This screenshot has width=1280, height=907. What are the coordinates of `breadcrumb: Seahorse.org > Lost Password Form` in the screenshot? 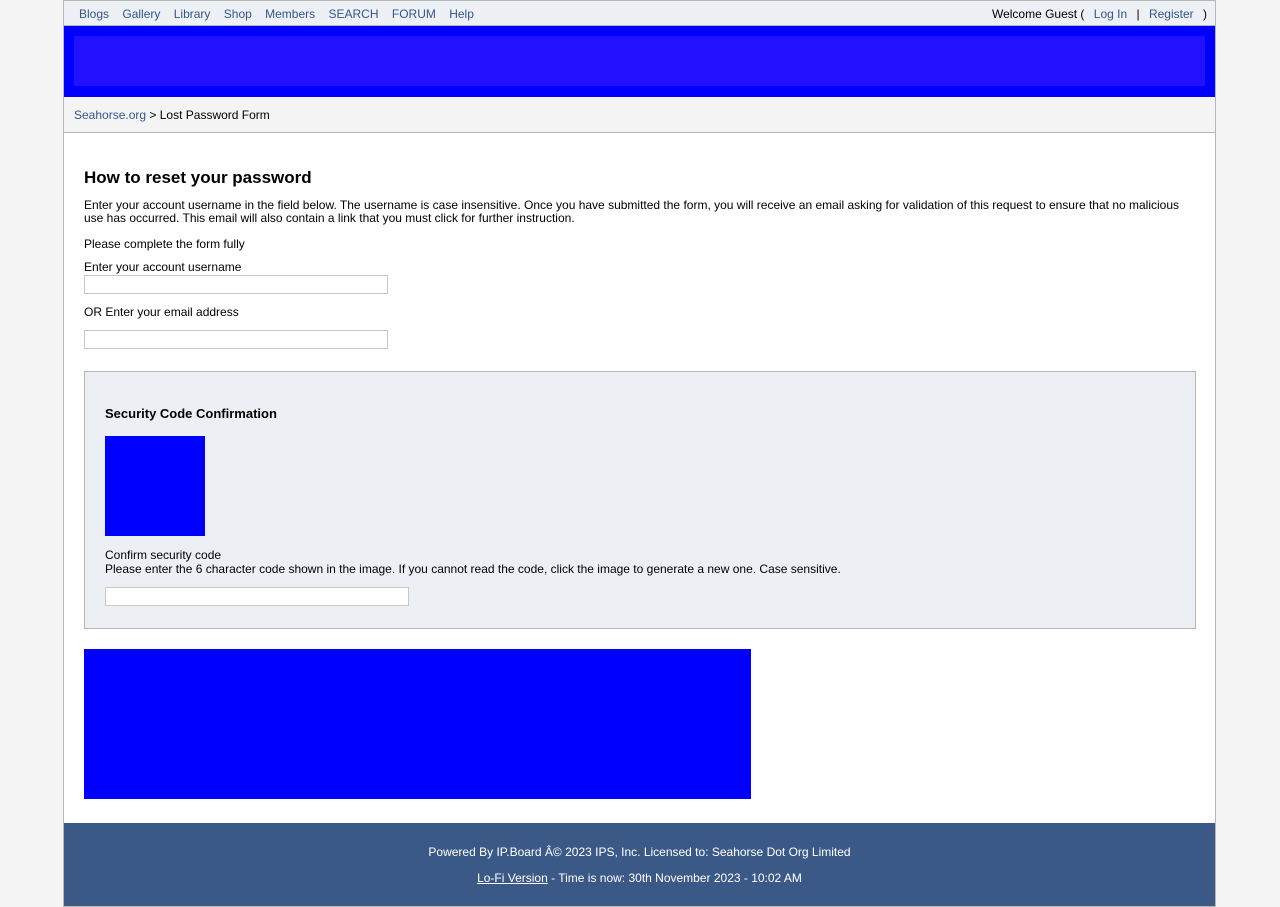 It's located at (639, 115).